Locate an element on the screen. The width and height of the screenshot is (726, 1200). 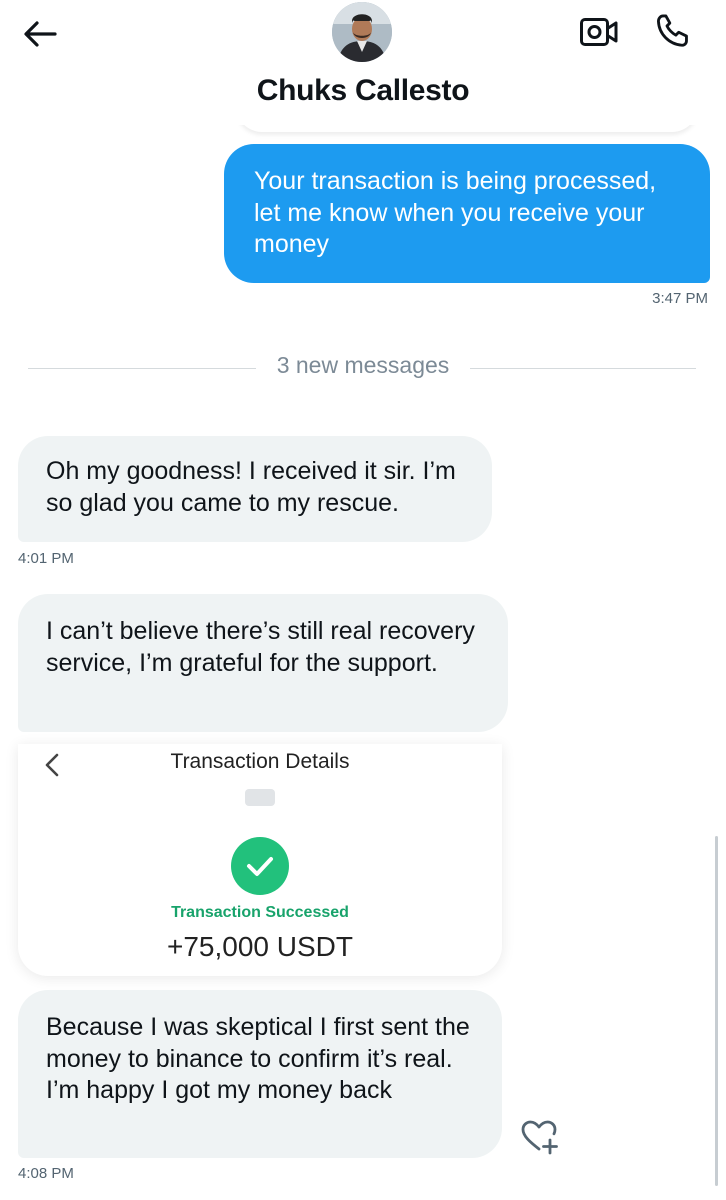
profile-photo is located at coordinates (362, 32).